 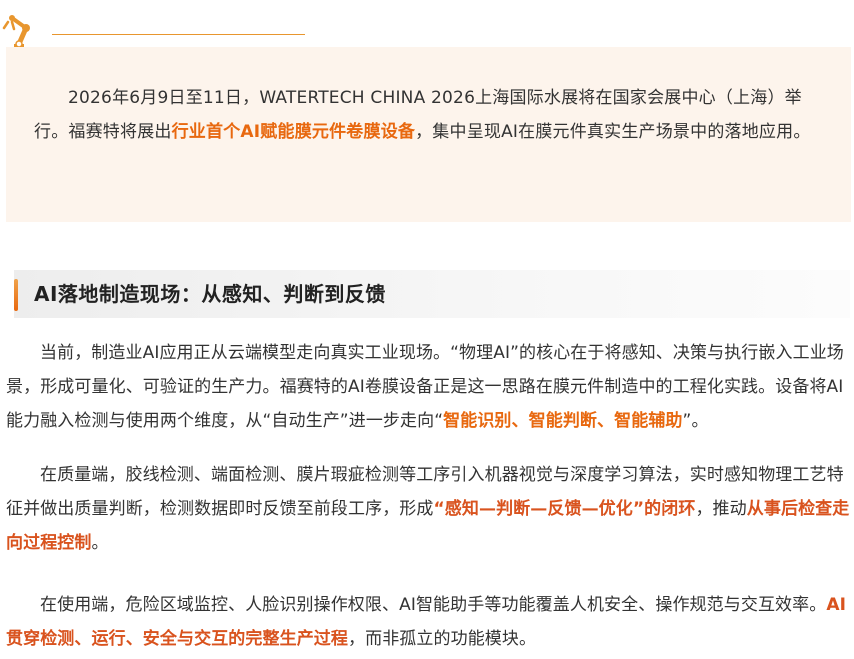 What do you see at coordinates (442, 639) in the screenshot?
I see `p3-text-after: ，而非孤立的功能模块。` at bounding box center [442, 639].